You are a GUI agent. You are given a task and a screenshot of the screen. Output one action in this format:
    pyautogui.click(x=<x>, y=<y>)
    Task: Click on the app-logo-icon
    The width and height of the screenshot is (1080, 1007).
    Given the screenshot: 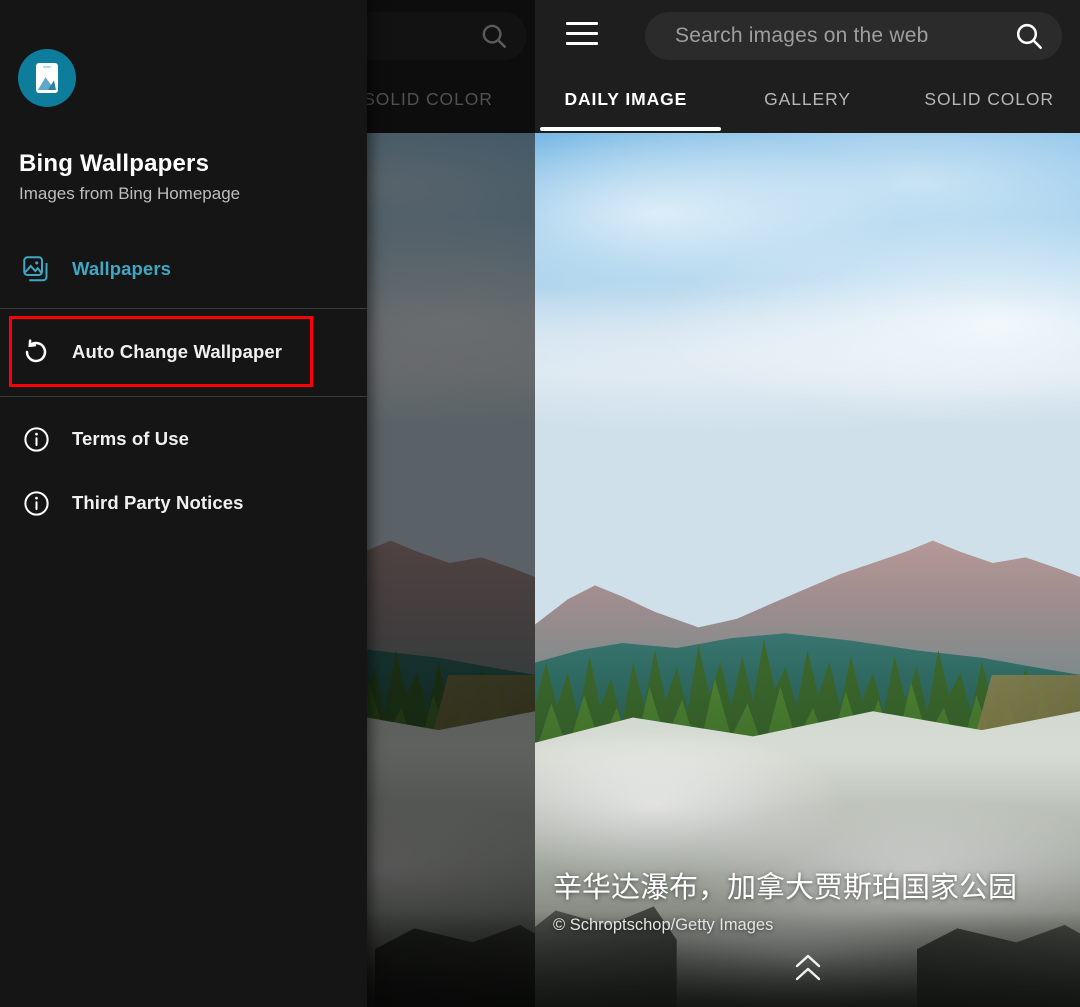 What is the action you would take?
    pyautogui.click(x=47, y=78)
    